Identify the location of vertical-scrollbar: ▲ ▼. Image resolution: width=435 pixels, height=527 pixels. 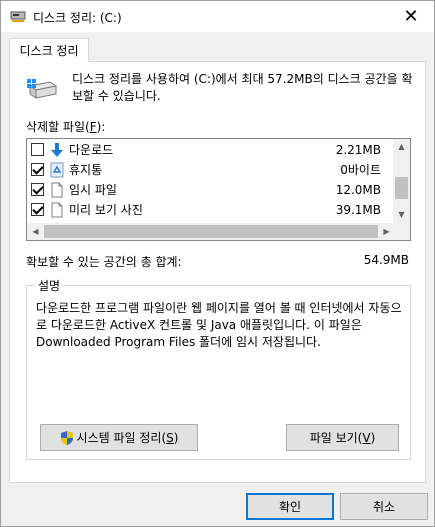
(401, 181).